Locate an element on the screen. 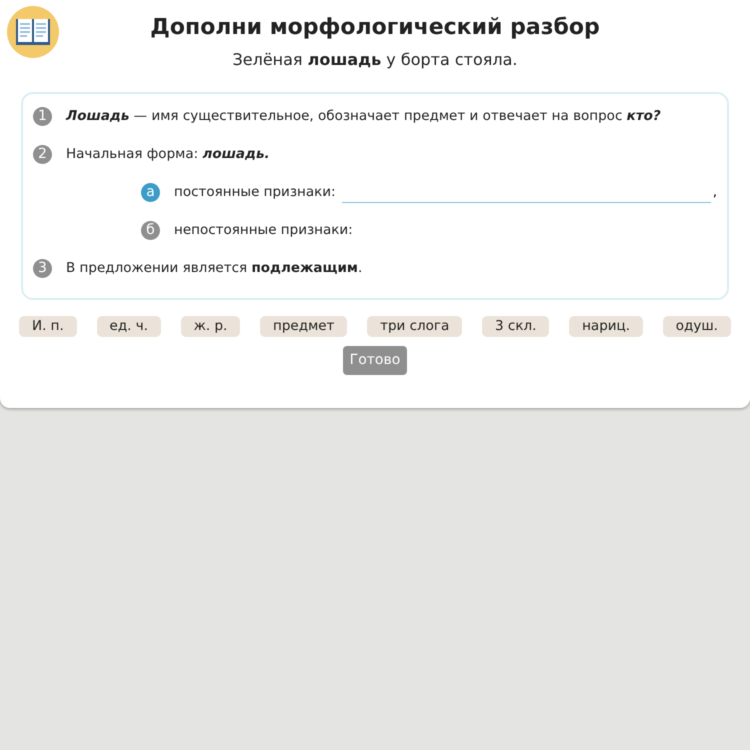  sentence-text: Зелёная лошадь у борта стояла. is located at coordinates (375, 60).